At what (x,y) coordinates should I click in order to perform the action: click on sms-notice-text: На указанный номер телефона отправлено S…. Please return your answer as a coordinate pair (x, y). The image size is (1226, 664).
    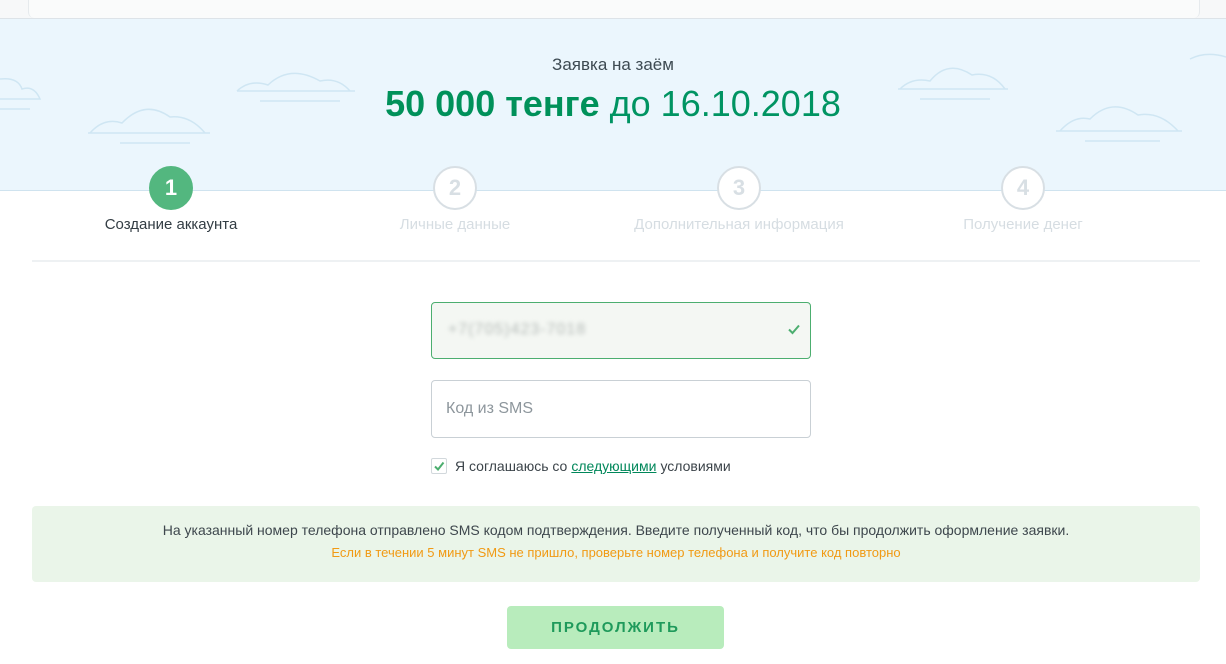
    Looking at the image, I should click on (616, 530).